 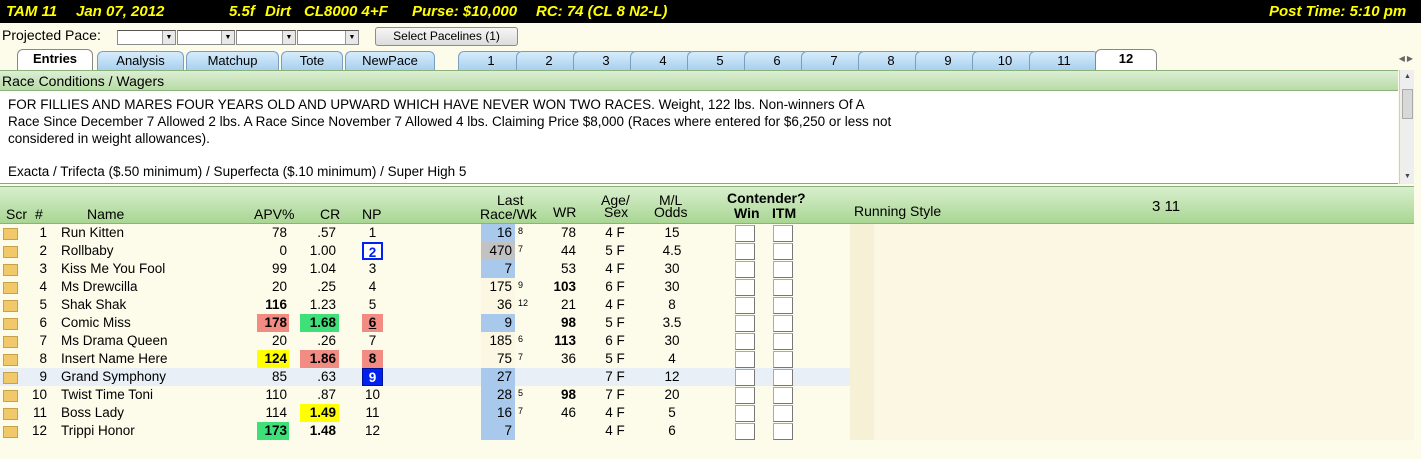 I want to click on tab-race-1: 1, so click(x=491, y=60).